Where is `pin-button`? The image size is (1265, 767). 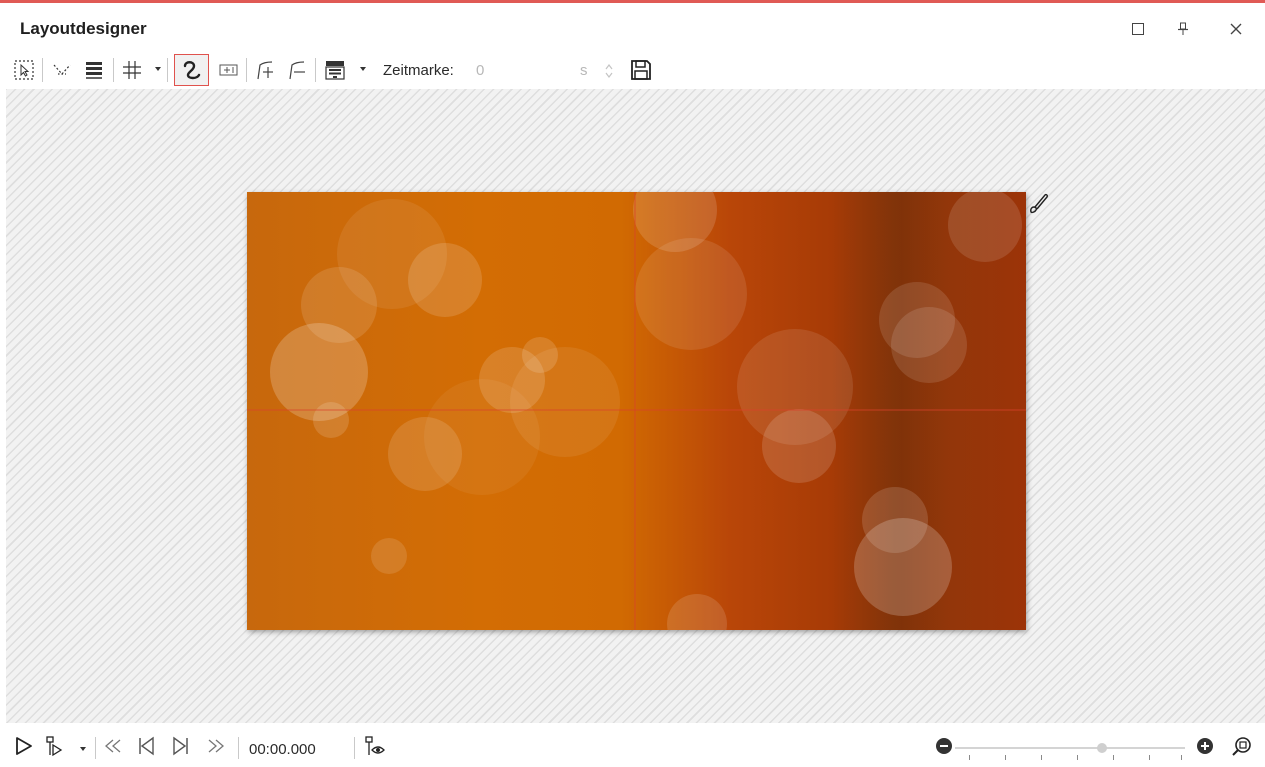
pin-button is located at coordinates (1183, 29).